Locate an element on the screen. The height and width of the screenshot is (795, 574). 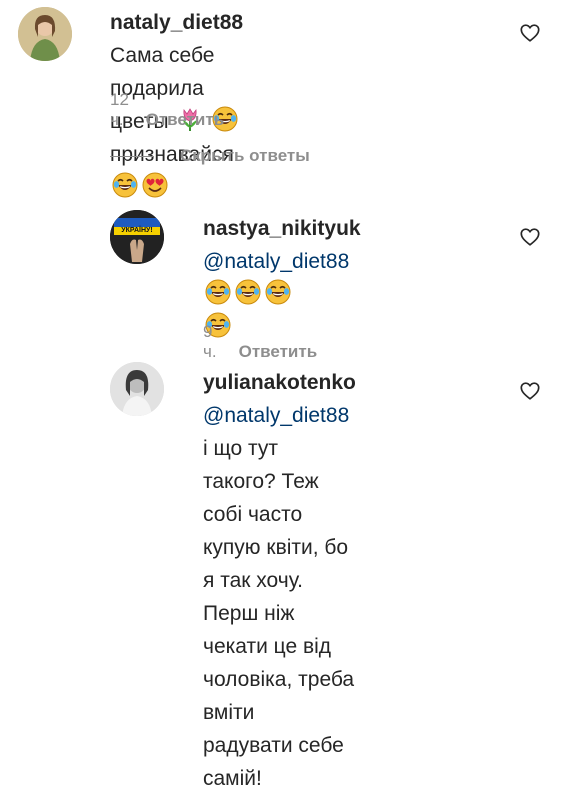
avatar: УКРАЇНУ! is located at coordinates (137, 237).